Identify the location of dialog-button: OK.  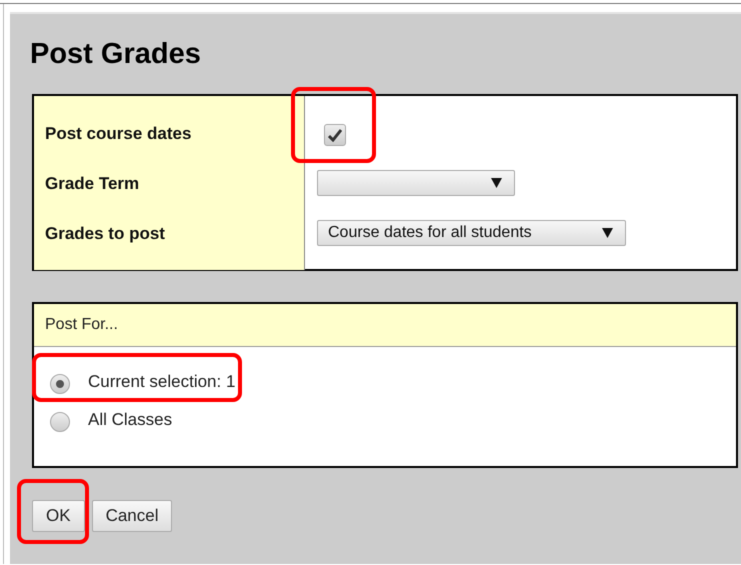
(58, 516).